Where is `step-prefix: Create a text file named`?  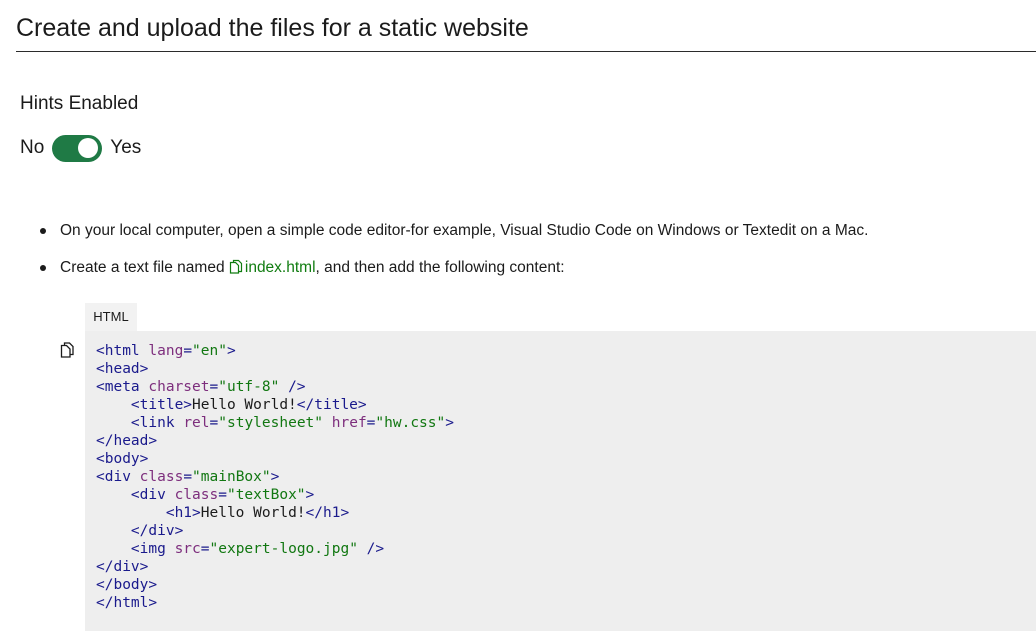 step-prefix: Create a text file named is located at coordinates (144, 267).